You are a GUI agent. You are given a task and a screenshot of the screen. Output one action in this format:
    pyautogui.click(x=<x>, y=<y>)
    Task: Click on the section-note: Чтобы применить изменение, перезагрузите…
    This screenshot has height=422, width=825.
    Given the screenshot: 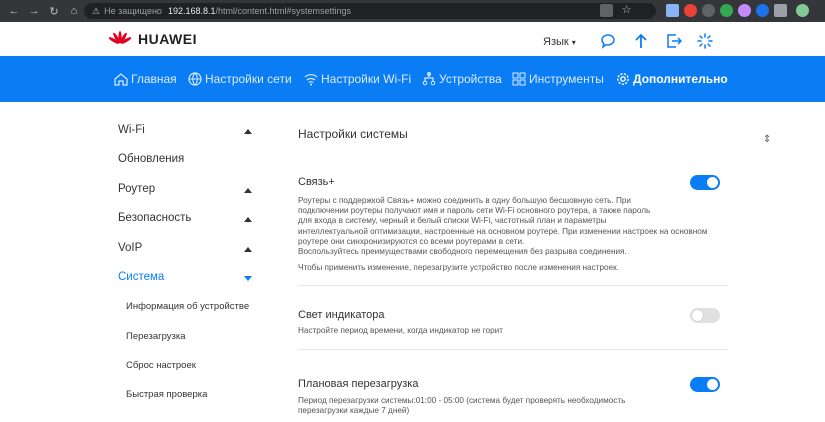 What is the action you would take?
    pyautogui.click(x=458, y=267)
    